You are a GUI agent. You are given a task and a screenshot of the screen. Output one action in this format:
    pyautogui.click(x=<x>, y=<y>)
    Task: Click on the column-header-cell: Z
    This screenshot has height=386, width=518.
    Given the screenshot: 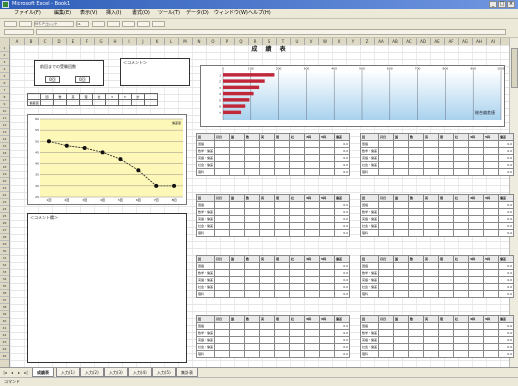 What is the action you would take?
    pyautogui.click(x=367, y=41)
    